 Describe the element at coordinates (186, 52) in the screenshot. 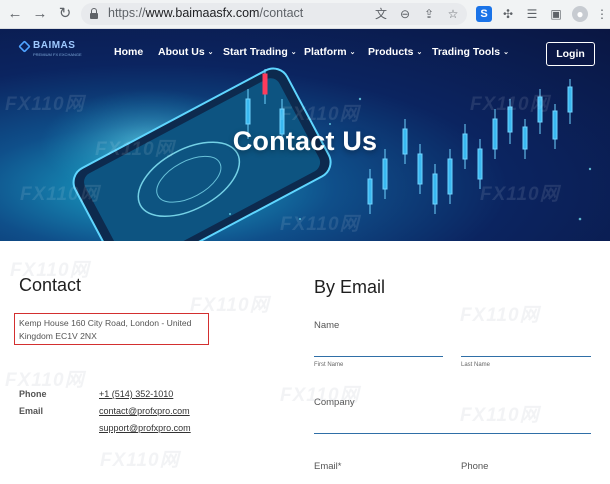

I see `nav-item-about-us: About Us ⌄` at that location.